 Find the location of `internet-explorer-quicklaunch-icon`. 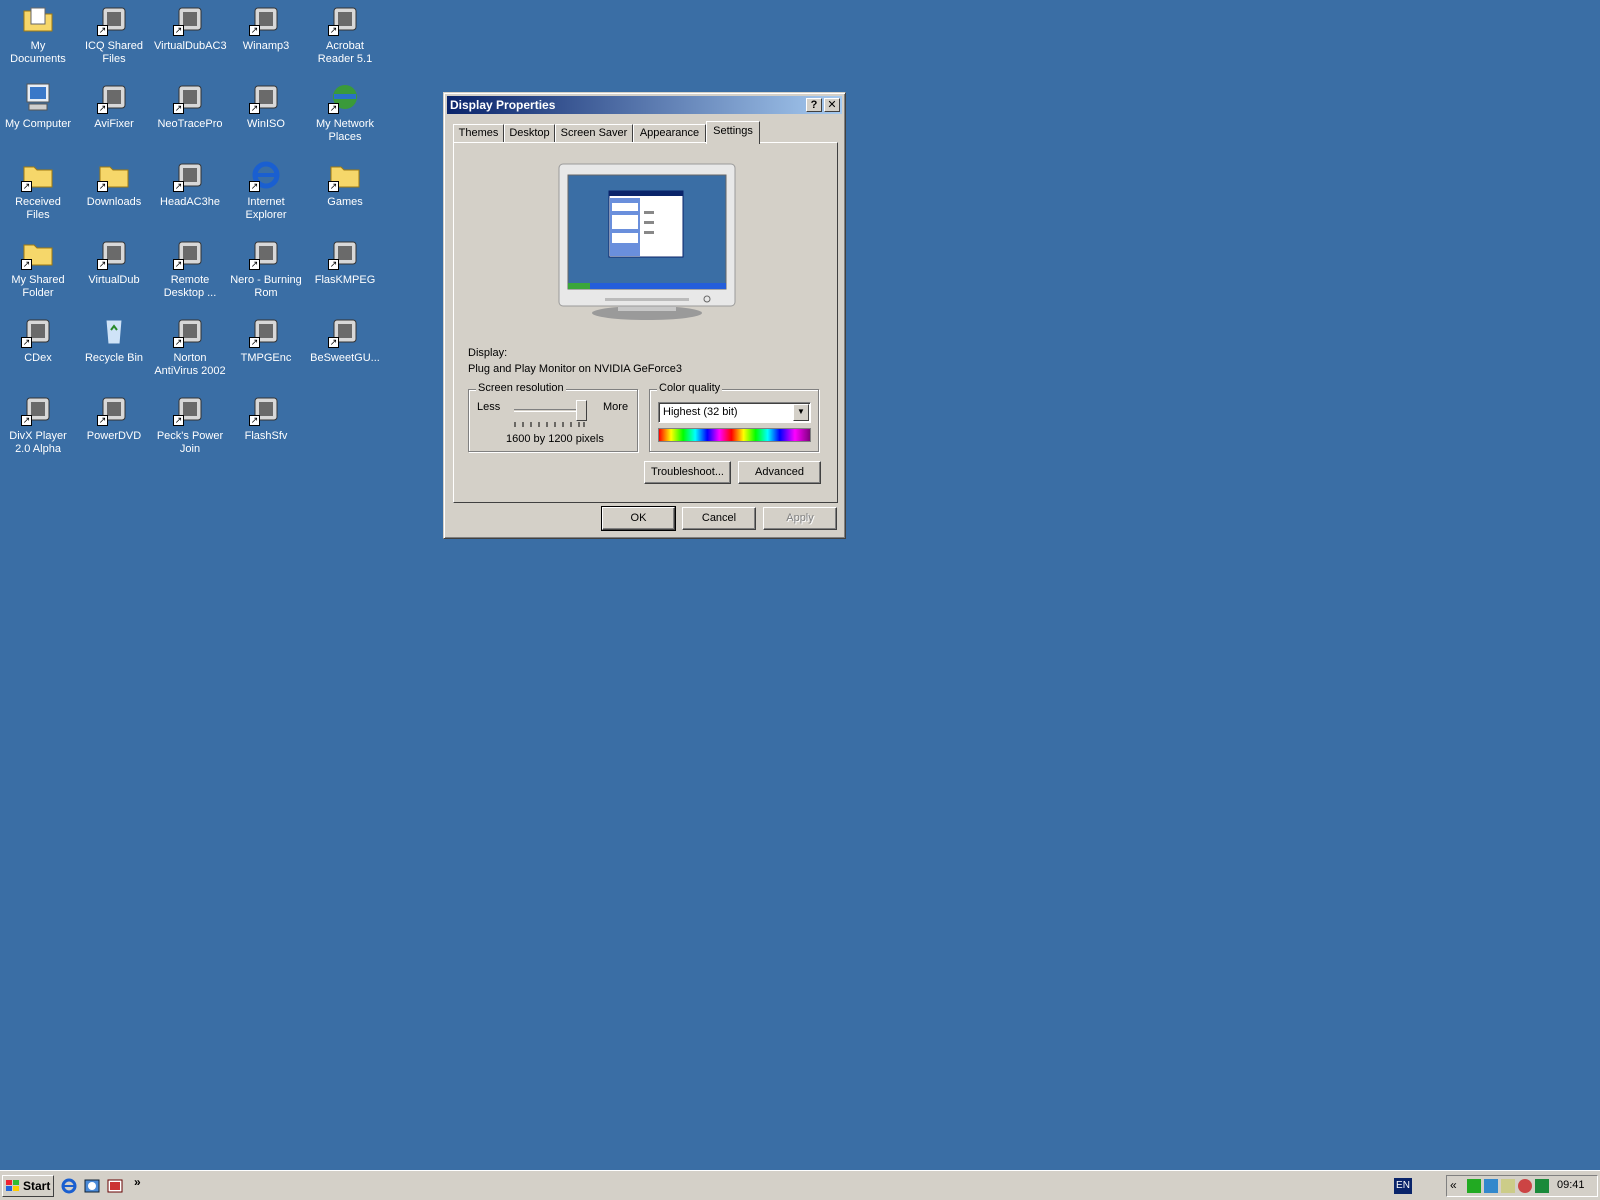

internet-explorer-quicklaunch-icon is located at coordinates (69, 1186).